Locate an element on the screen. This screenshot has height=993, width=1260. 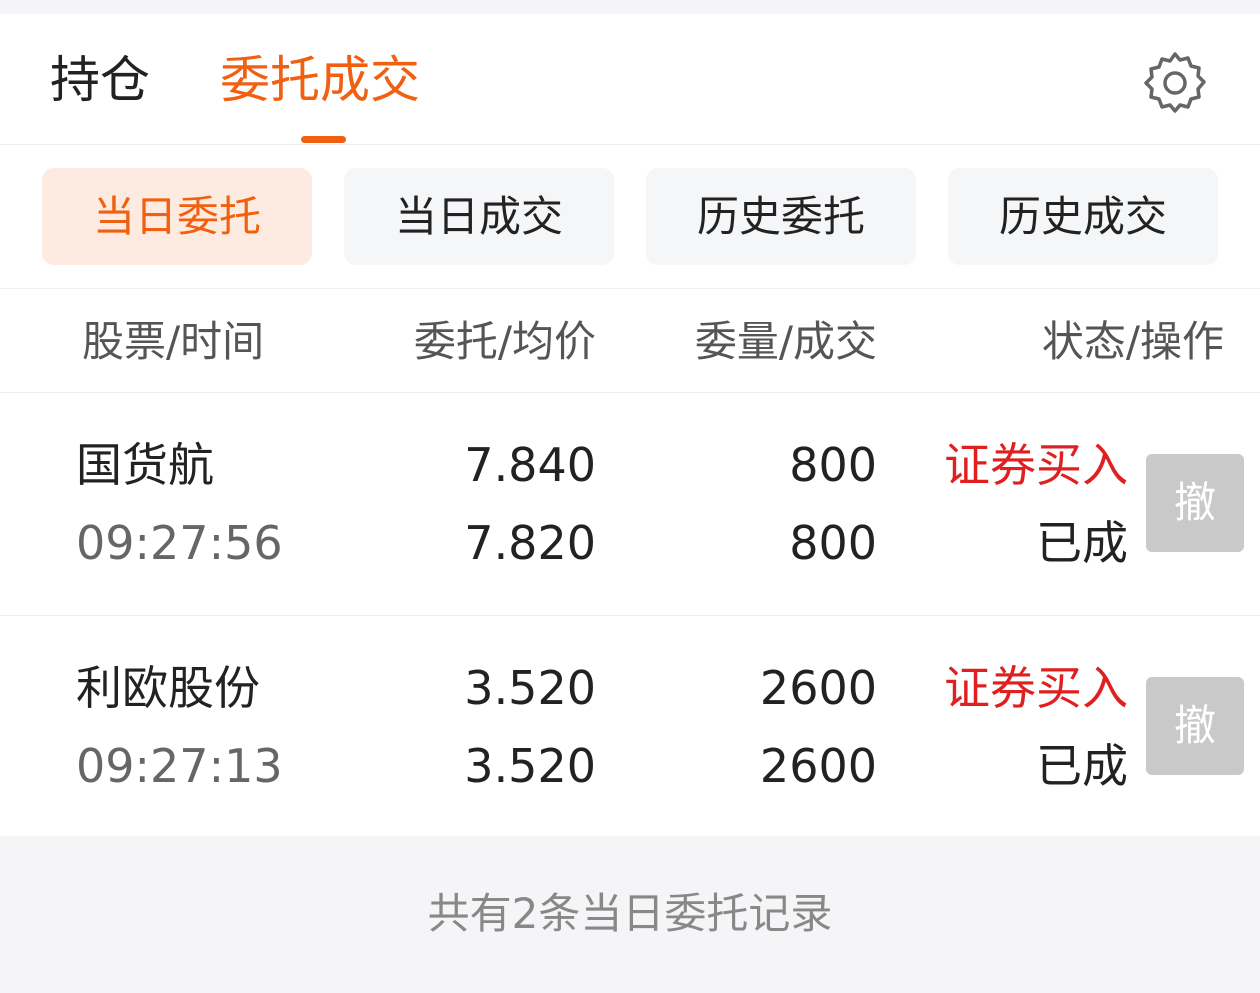
order-time: 09:27:13 is located at coordinates (179, 766).